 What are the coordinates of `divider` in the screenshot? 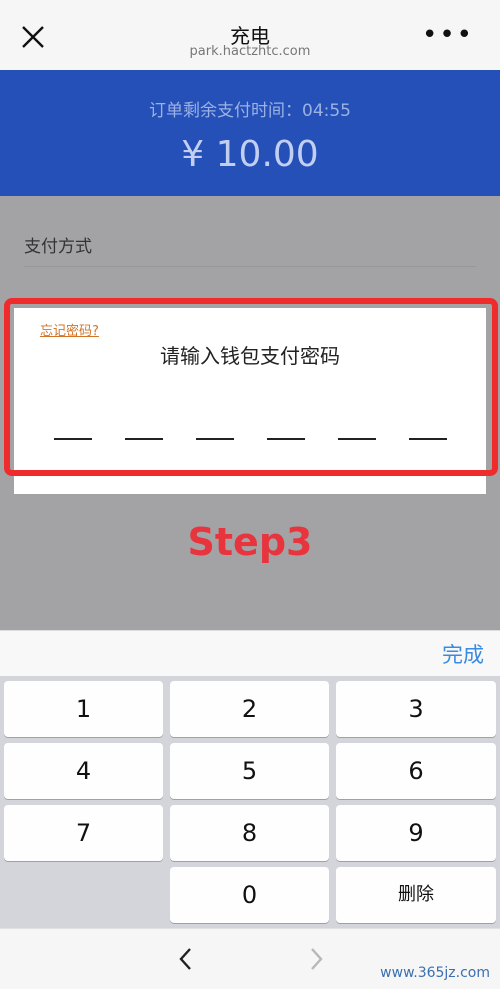 It's located at (250, 266).